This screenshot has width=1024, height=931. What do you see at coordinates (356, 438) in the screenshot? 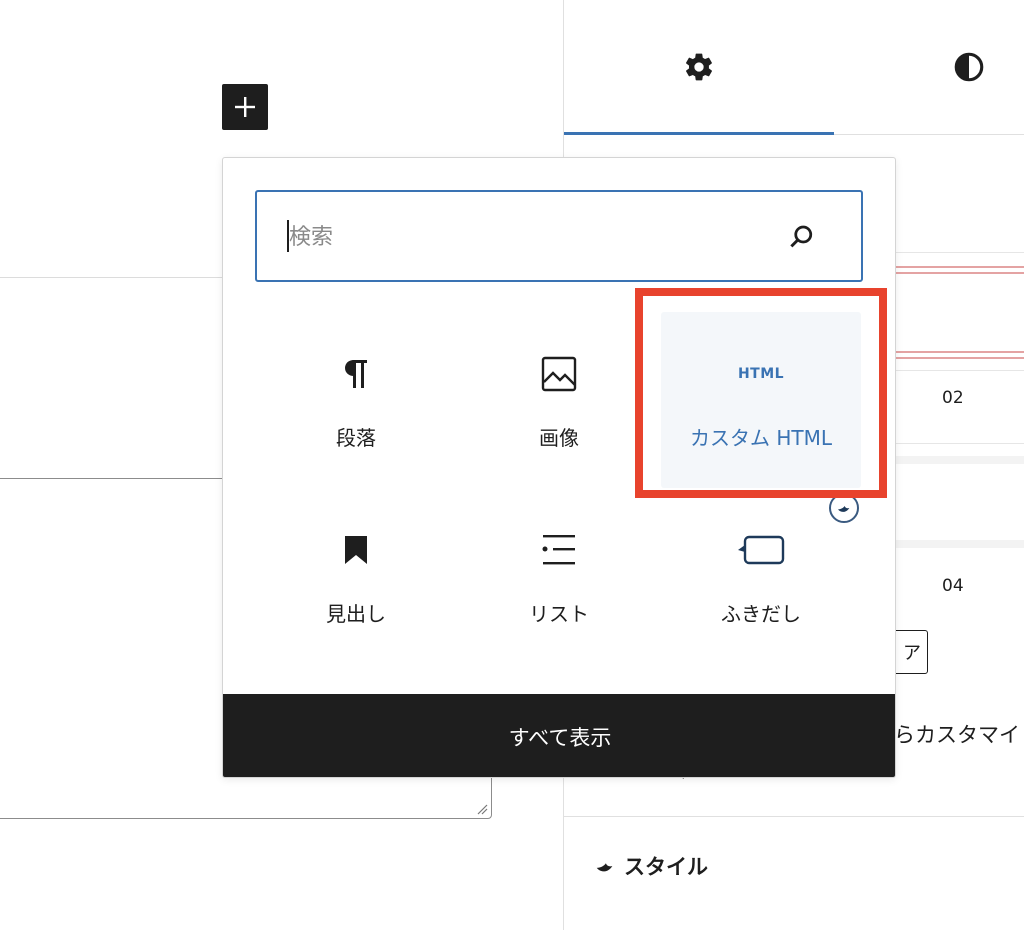
I see `block-item-label: 段落` at bounding box center [356, 438].